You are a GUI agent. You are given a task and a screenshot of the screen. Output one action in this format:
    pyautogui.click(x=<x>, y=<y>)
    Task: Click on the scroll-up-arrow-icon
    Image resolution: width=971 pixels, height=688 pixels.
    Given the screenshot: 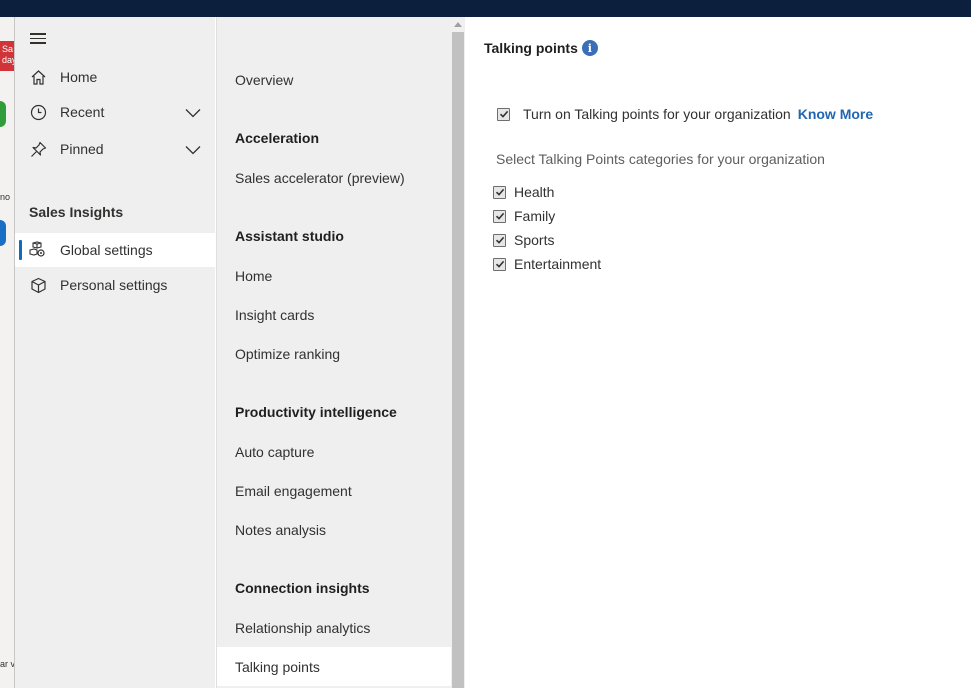 What is the action you would take?
    pyautogui.click(x=458, y=24)
    